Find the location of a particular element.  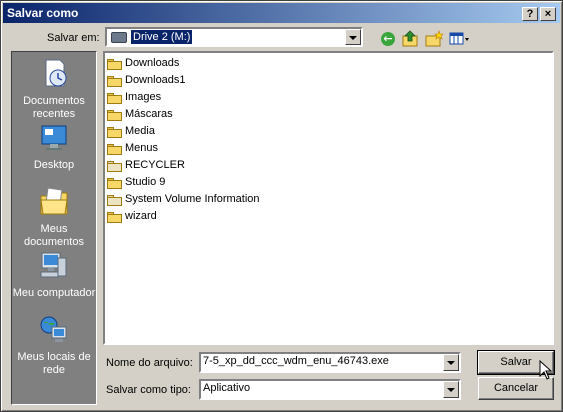

save-in-dropdown: Drive 2 (M:) is located at coordinates (234, 37).